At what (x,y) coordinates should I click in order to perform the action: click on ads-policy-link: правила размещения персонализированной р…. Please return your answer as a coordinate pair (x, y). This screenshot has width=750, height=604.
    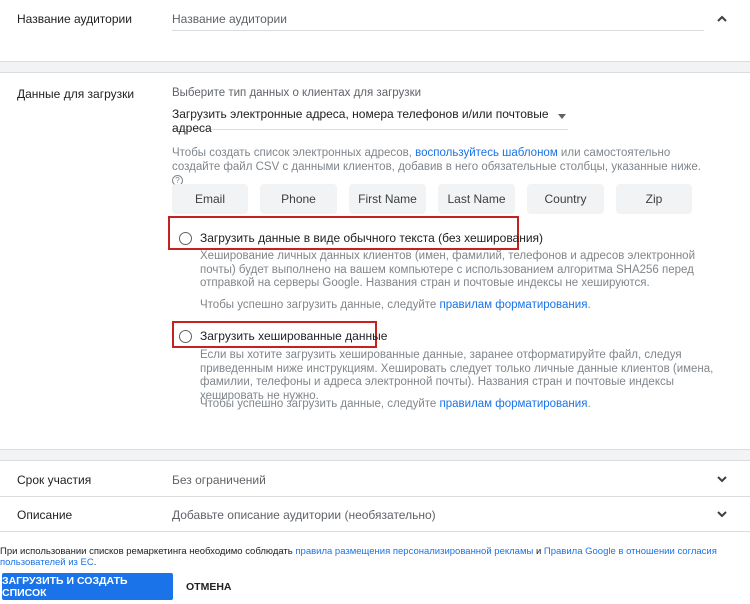
    Looking at the image, I should click on (414, 551).